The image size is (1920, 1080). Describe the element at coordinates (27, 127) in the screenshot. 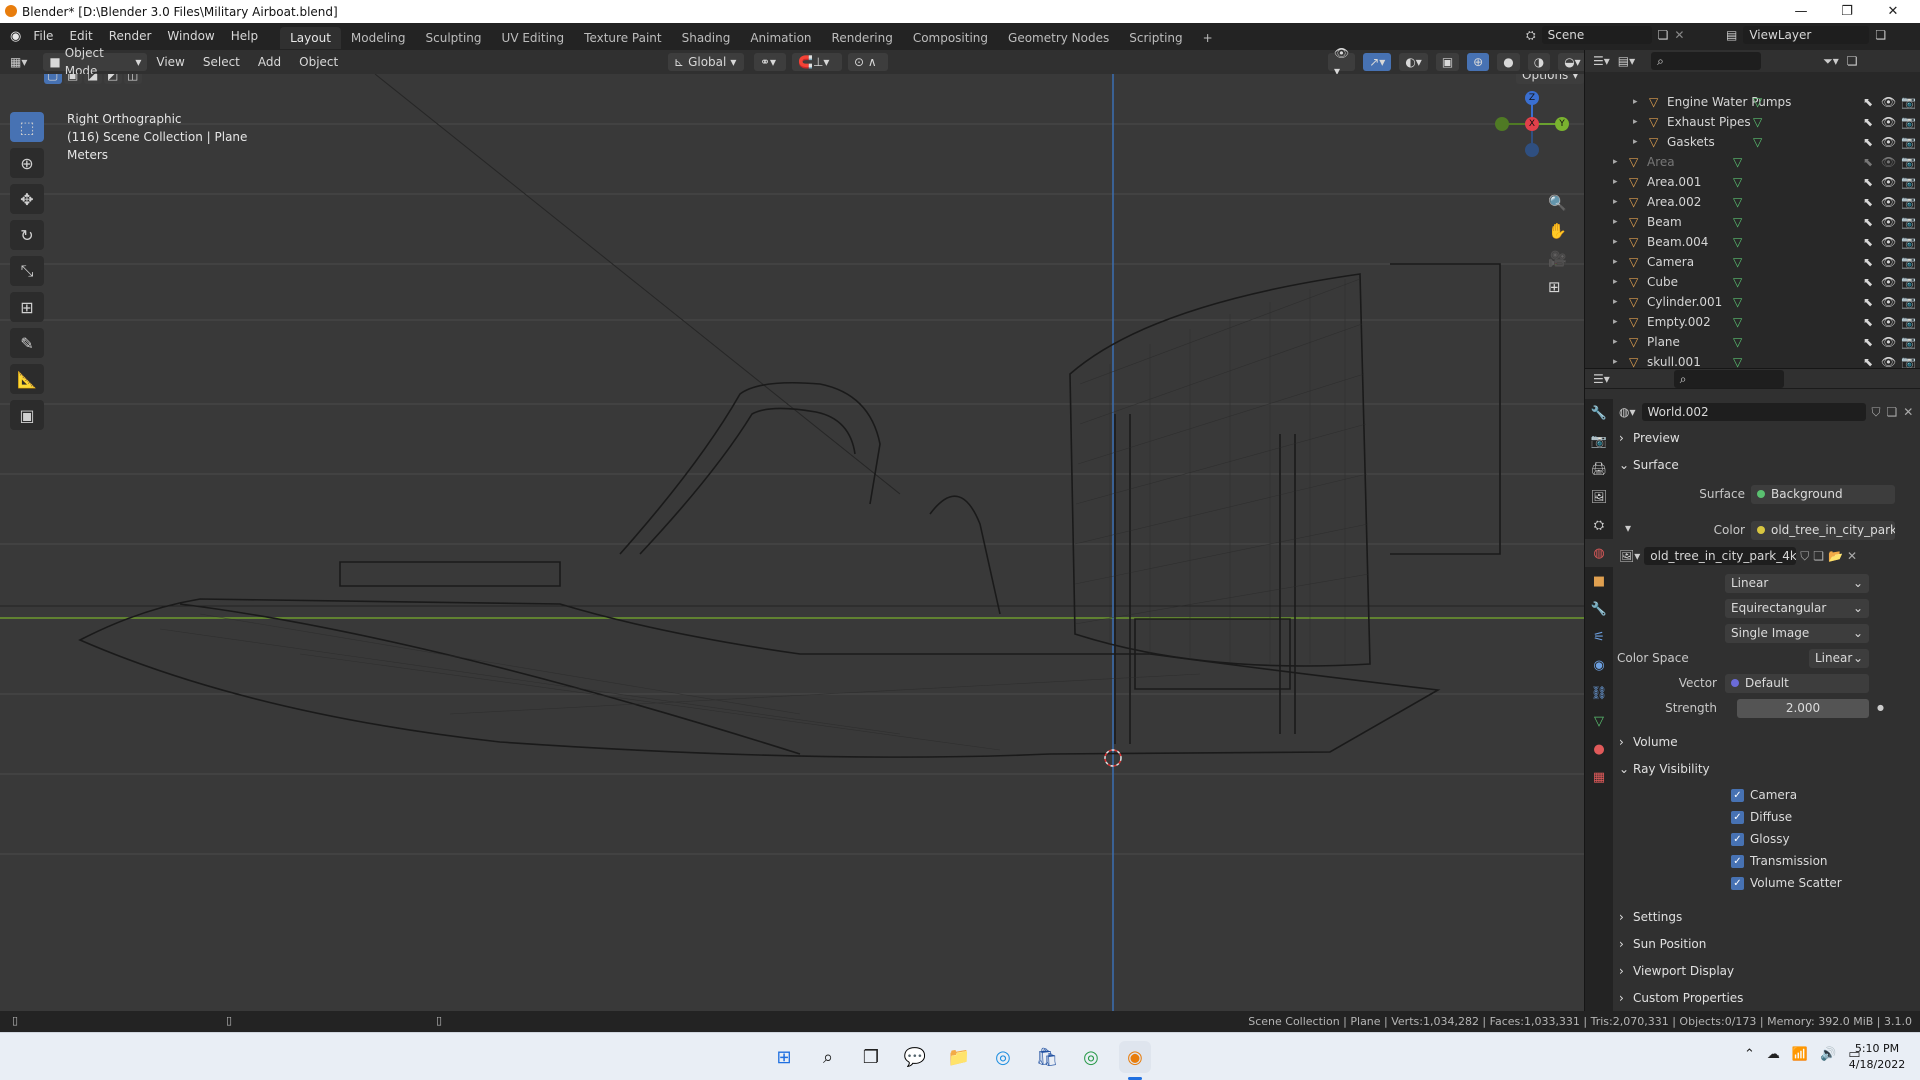

I see `select-box-tool: ⬚` at that location.